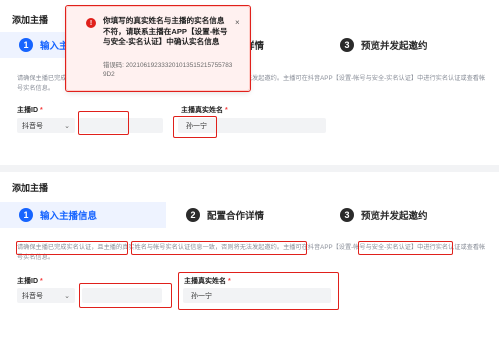 The width and height of the screenshot is (499, 341). I want to click on step-2-number: 2, so click(193, 215).